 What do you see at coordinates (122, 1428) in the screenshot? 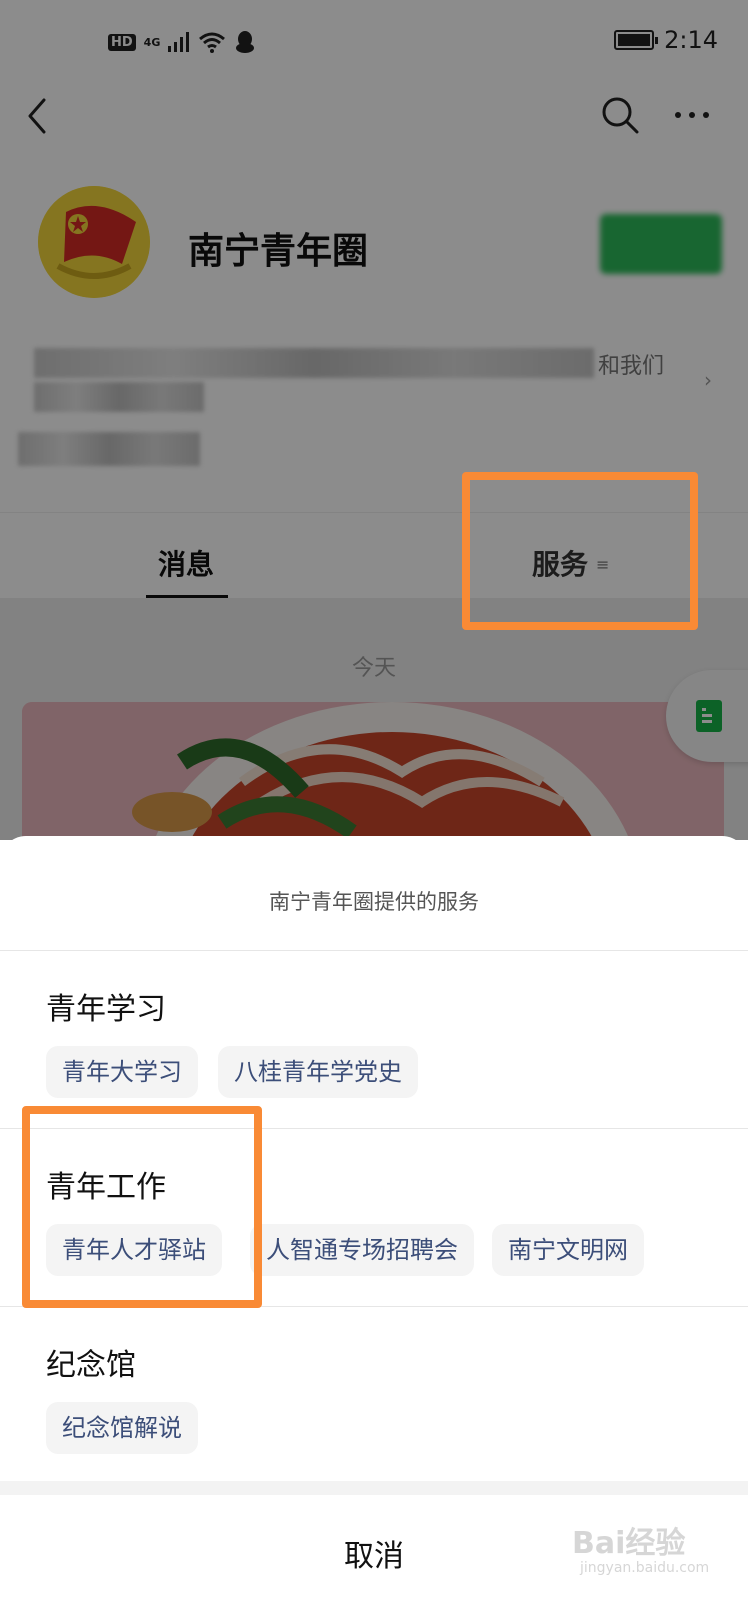
I see `chip-memorial-guide: 纪念馆解说` at bounding box center [122, 1428].